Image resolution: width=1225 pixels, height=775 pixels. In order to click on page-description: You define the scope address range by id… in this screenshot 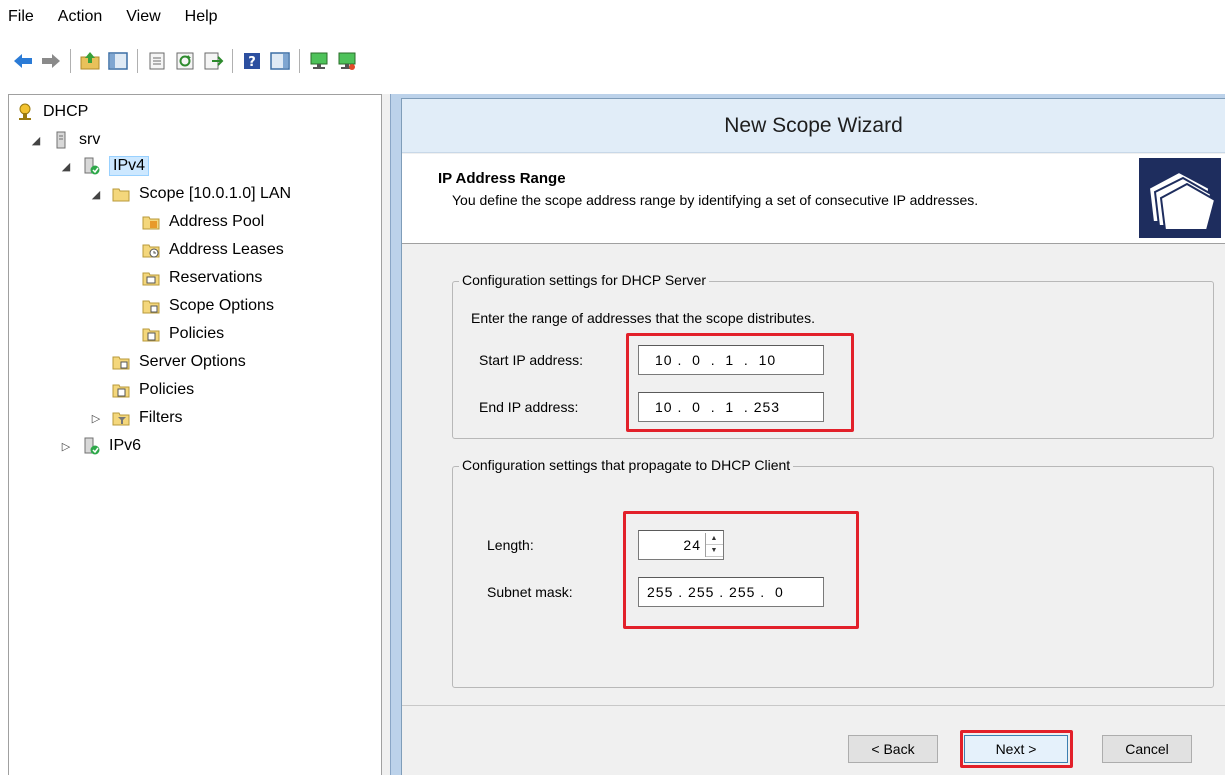, I will do `click(715, 200)`.